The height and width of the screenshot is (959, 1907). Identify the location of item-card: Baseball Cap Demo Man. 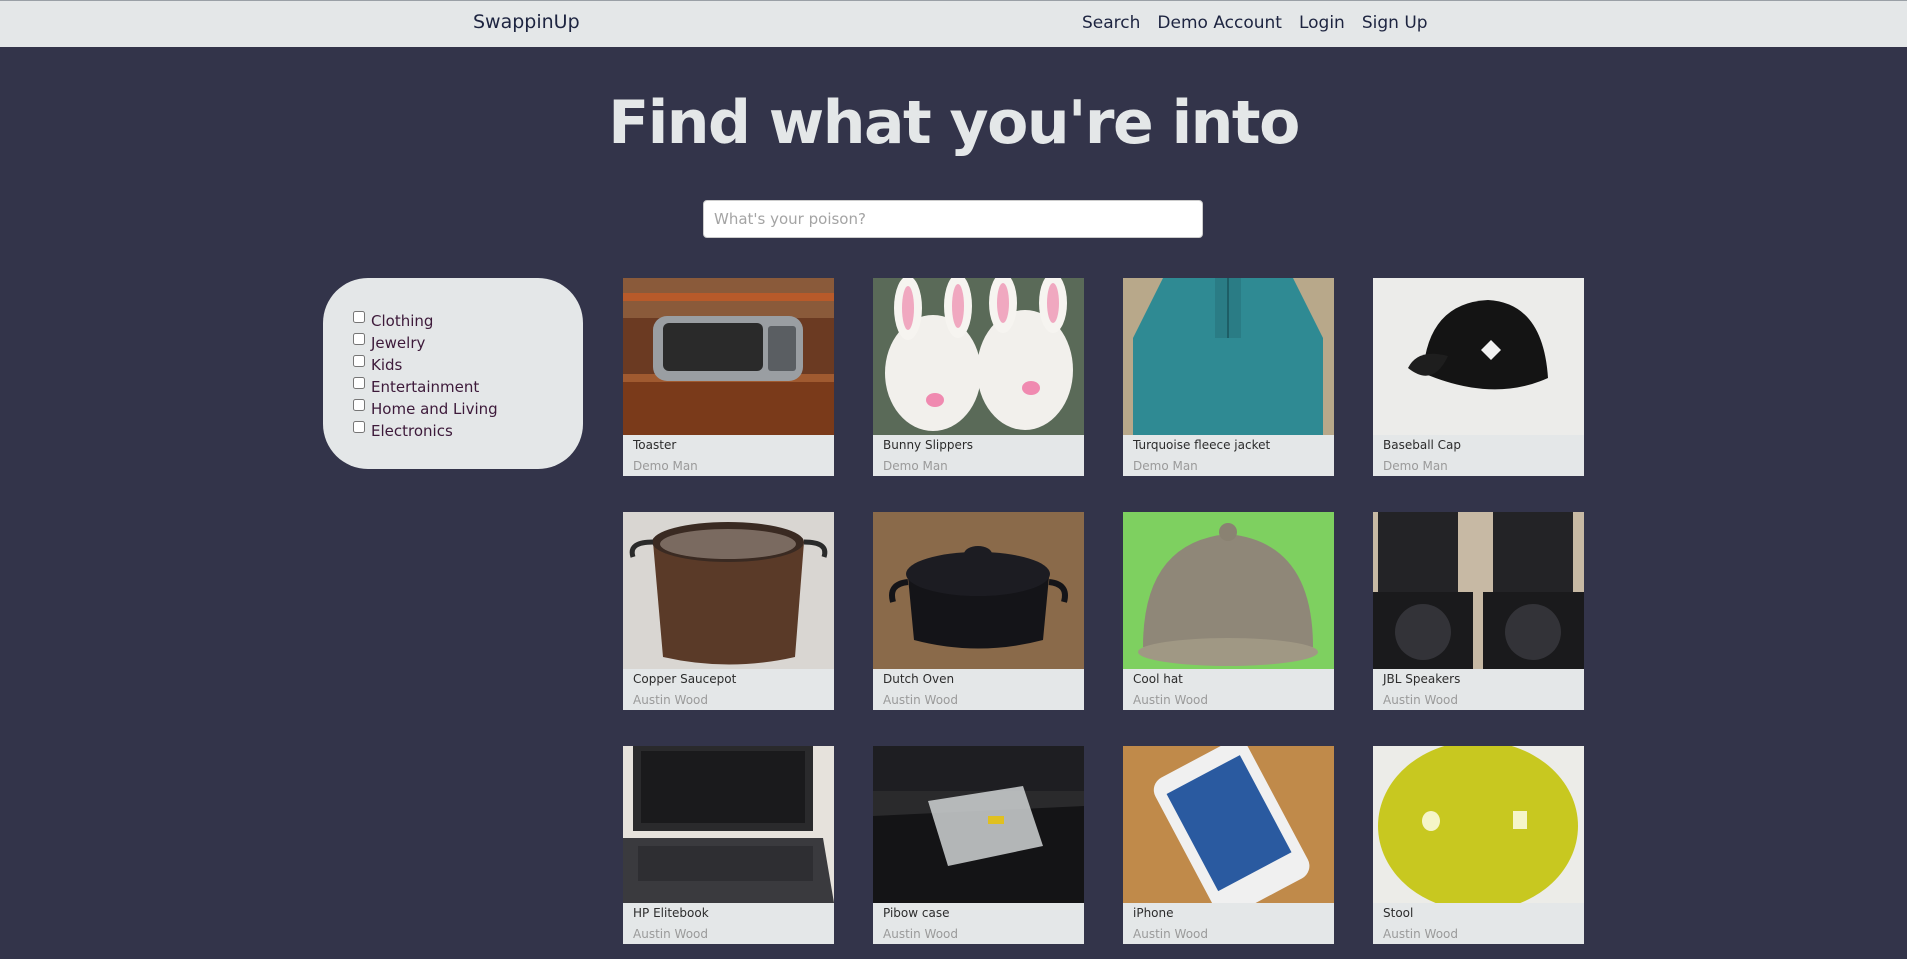
(1478, 377).